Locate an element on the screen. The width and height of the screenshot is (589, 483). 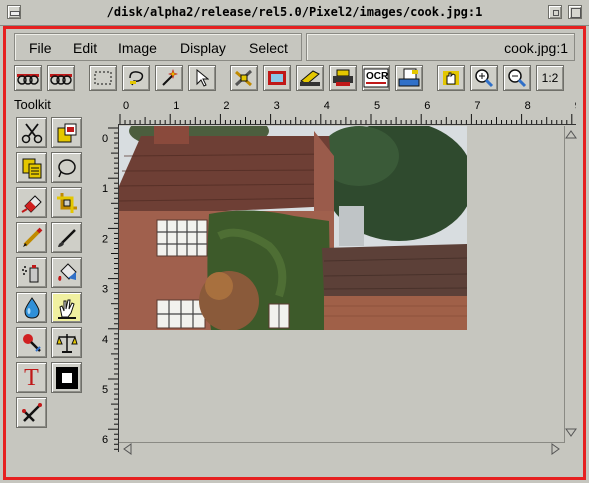
airbrush-icon is located at coordinates (29, 273).